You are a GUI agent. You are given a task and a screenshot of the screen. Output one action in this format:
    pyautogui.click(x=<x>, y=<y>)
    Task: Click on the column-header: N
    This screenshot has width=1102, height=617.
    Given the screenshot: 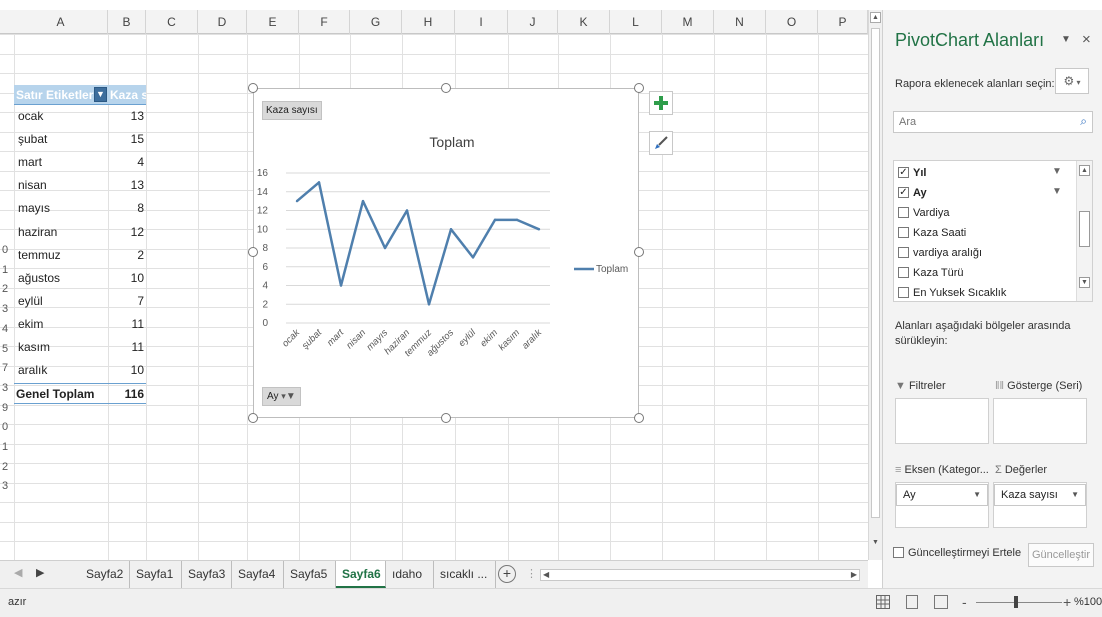 What is the action you would take?
    pyautogui.click(x=740, y=22)
    